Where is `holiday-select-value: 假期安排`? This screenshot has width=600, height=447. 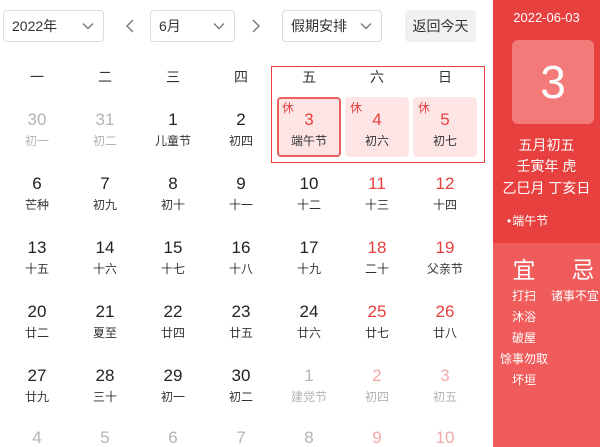
holiday-select-value: 假期安排 is located at coordinates (319, 26).